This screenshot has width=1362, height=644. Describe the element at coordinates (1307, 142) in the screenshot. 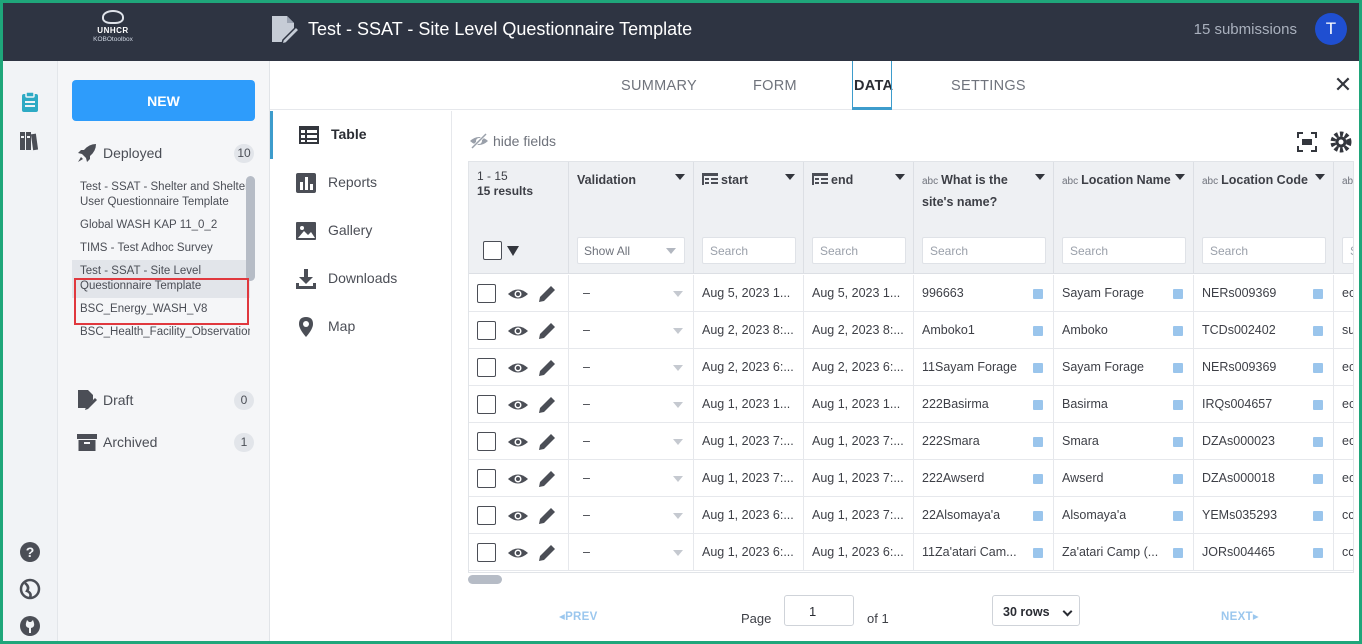

I see `fullscreen-icon` at that location.